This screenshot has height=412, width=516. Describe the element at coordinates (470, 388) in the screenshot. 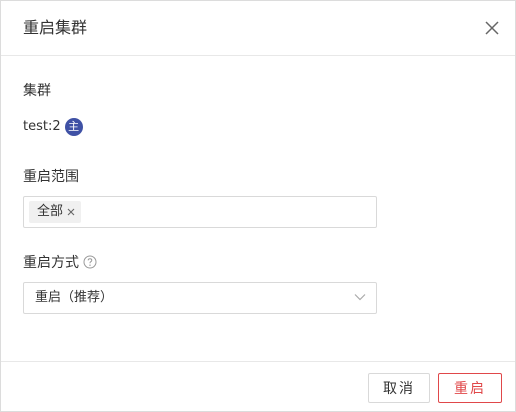

I see `restart-button: 重启` at that location.